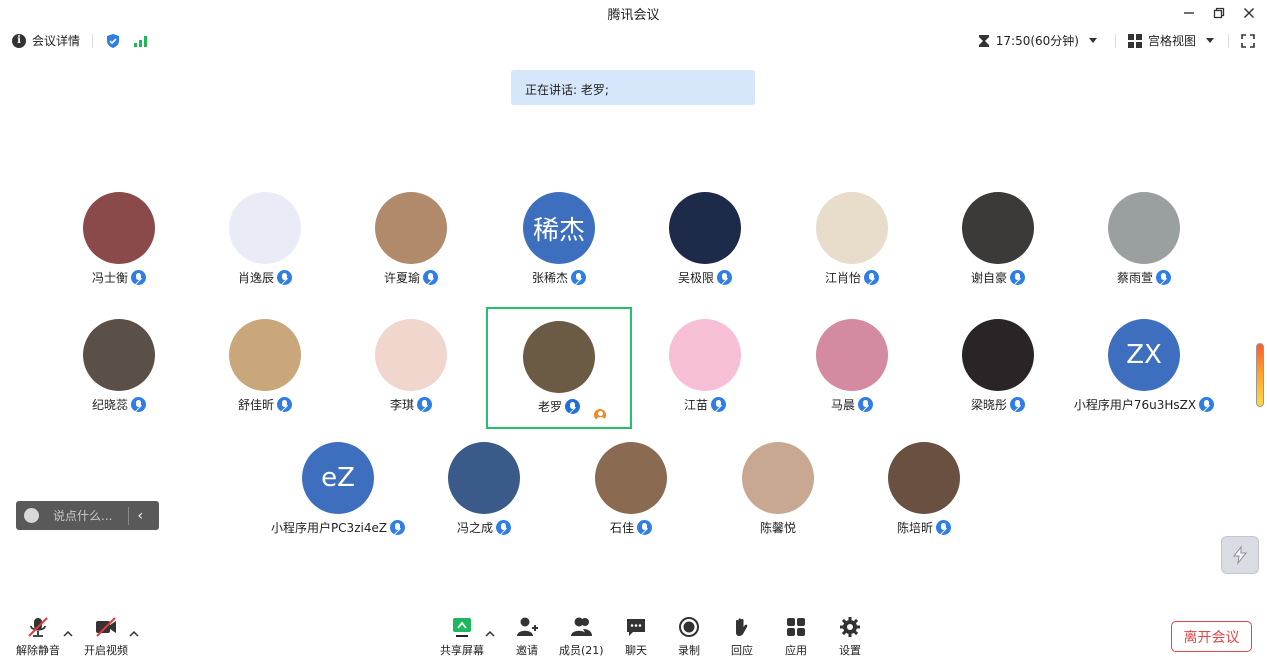 The image size is (1267, 672). Describe the element at coordinates (411, 241) in the screenshot. I see `participant-tile: 许夏瑜` at that location.